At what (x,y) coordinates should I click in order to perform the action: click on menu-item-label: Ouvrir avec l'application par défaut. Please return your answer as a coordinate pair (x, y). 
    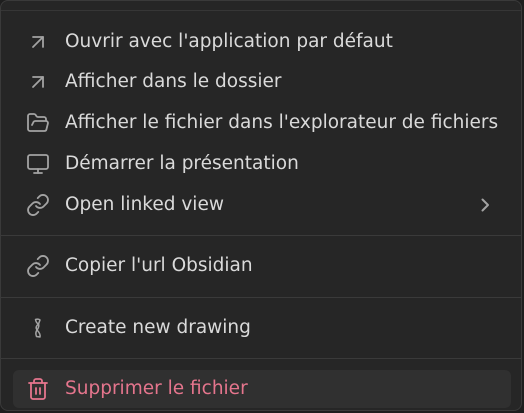
    Looking at the image, I should click on (229, 41).